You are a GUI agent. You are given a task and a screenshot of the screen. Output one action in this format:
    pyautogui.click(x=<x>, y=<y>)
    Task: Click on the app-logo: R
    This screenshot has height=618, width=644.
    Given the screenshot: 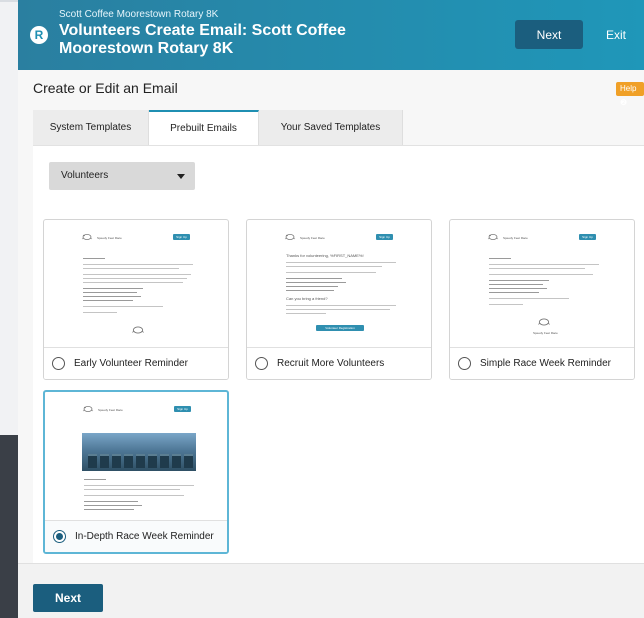 What is the action you would take?
    pyautogui.click(x=39, y=35)
    